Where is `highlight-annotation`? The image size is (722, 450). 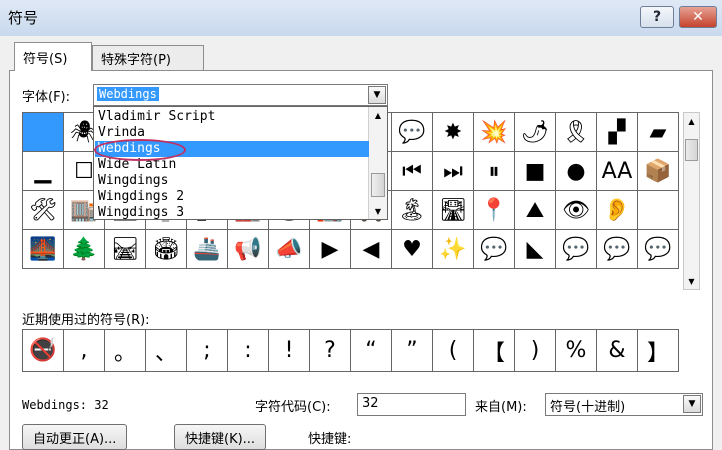
highlight-annotation is located at coordinates (140, 150).